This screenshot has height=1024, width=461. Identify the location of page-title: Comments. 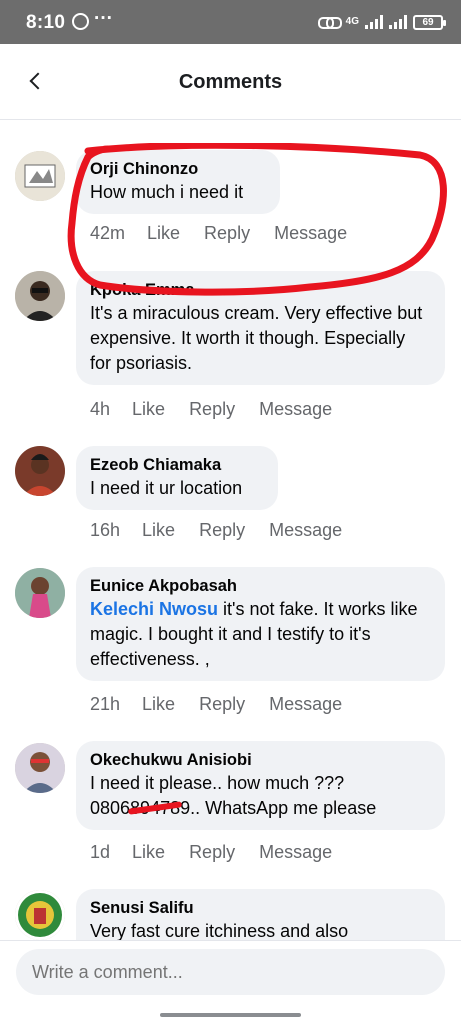
(230, 82).